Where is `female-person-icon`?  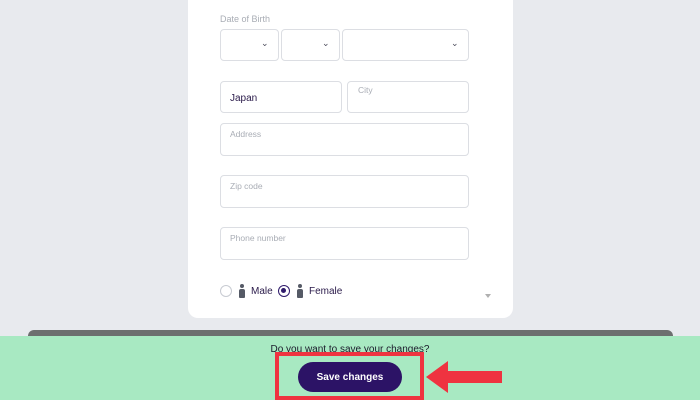 female-person-icon is located at coordinates (300, 291).